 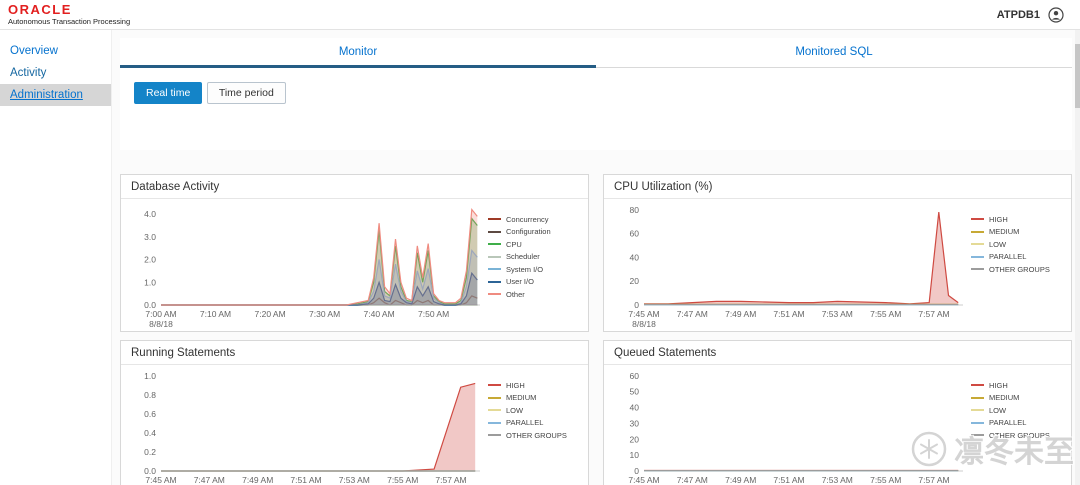 What do you see at coordinates (1004, 231) in the screenshot?
I see `legend-label: MEDIUM` at bounding box center [1004, 231].